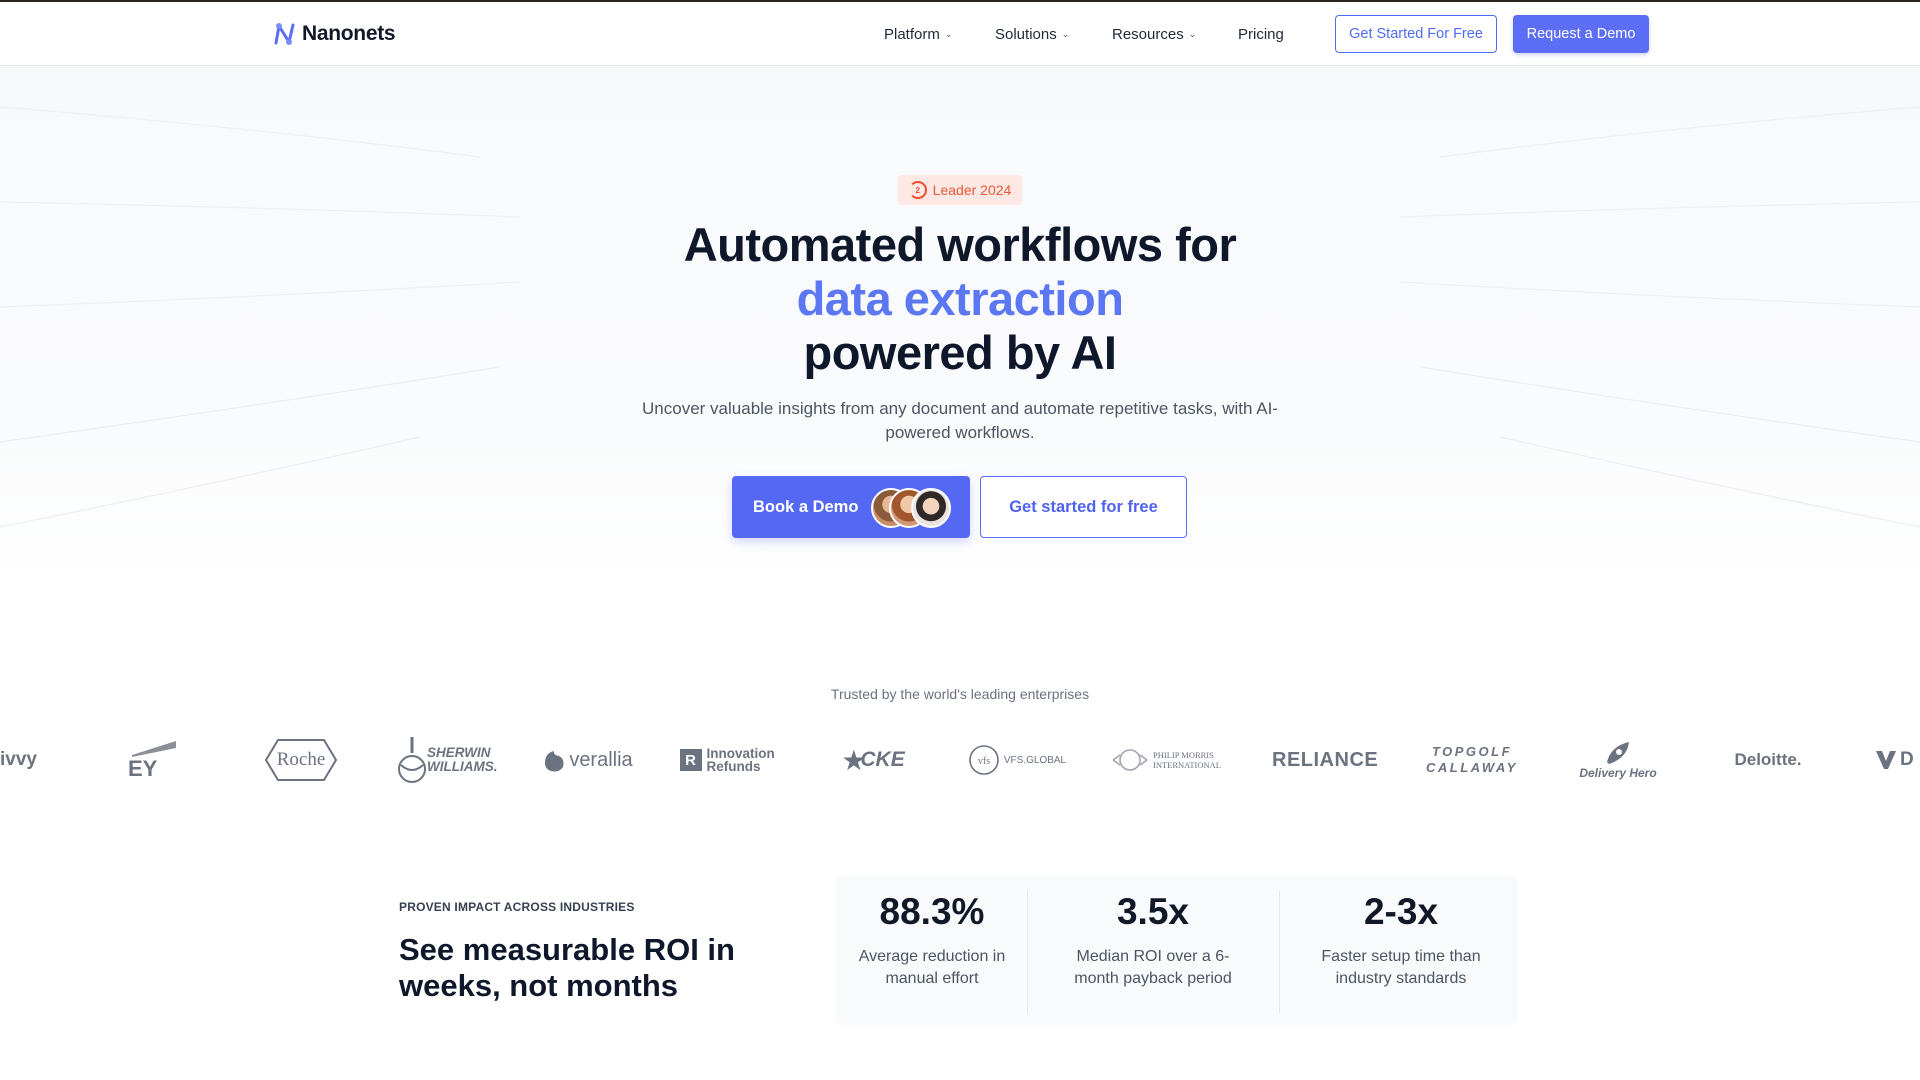 The width and height of the screenshot is (1920, 1080). I want to click on logo-sherwin-text: SHERWIN WILLIAMS., so click(462, 759).